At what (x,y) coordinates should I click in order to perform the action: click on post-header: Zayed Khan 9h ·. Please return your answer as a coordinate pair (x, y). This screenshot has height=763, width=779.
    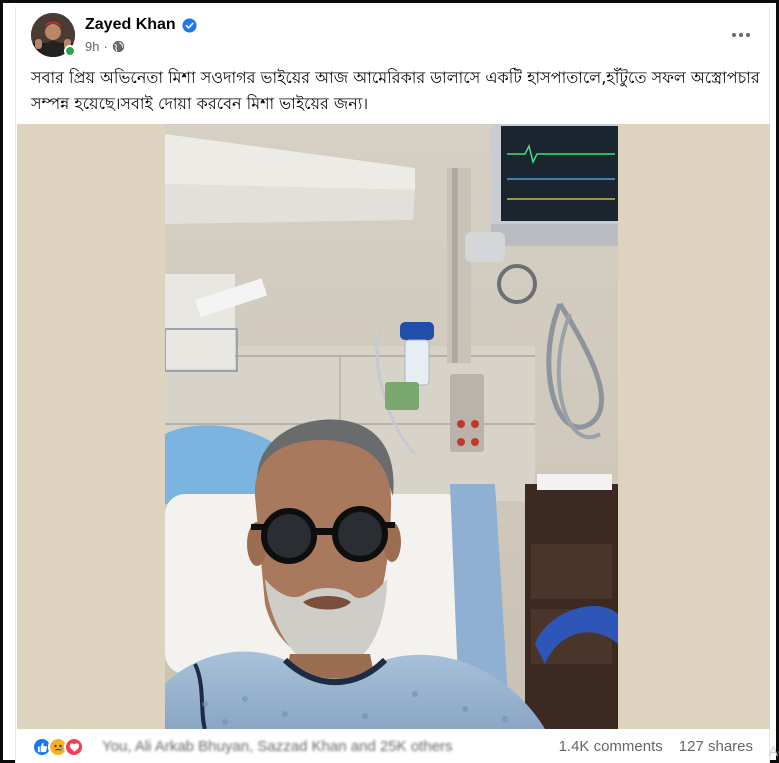
    Looking at the image, I should click on (393, 34).